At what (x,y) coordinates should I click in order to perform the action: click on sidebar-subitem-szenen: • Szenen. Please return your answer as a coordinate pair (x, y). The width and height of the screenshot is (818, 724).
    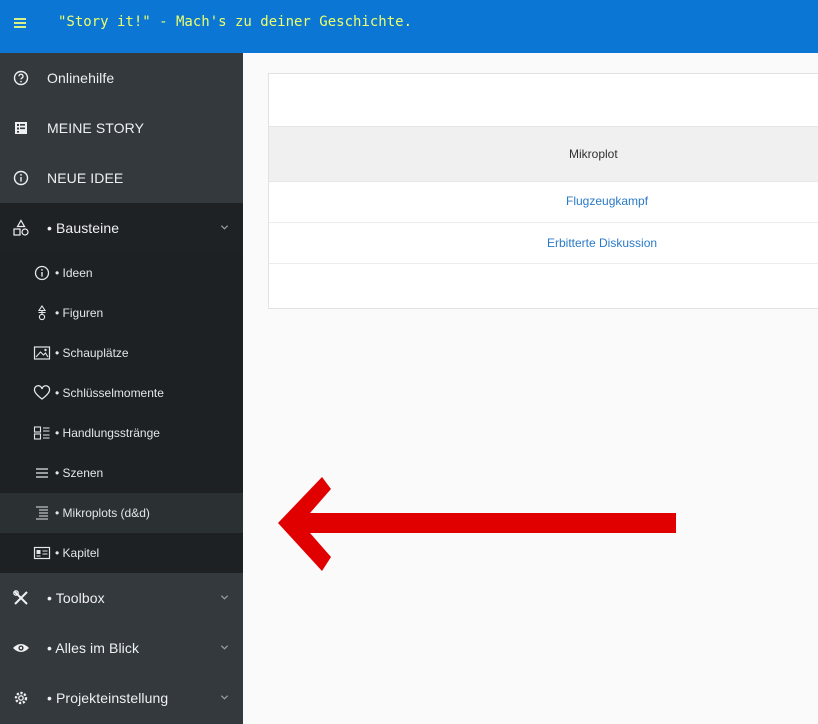
    Looking at the image, I should click on (121, 473).